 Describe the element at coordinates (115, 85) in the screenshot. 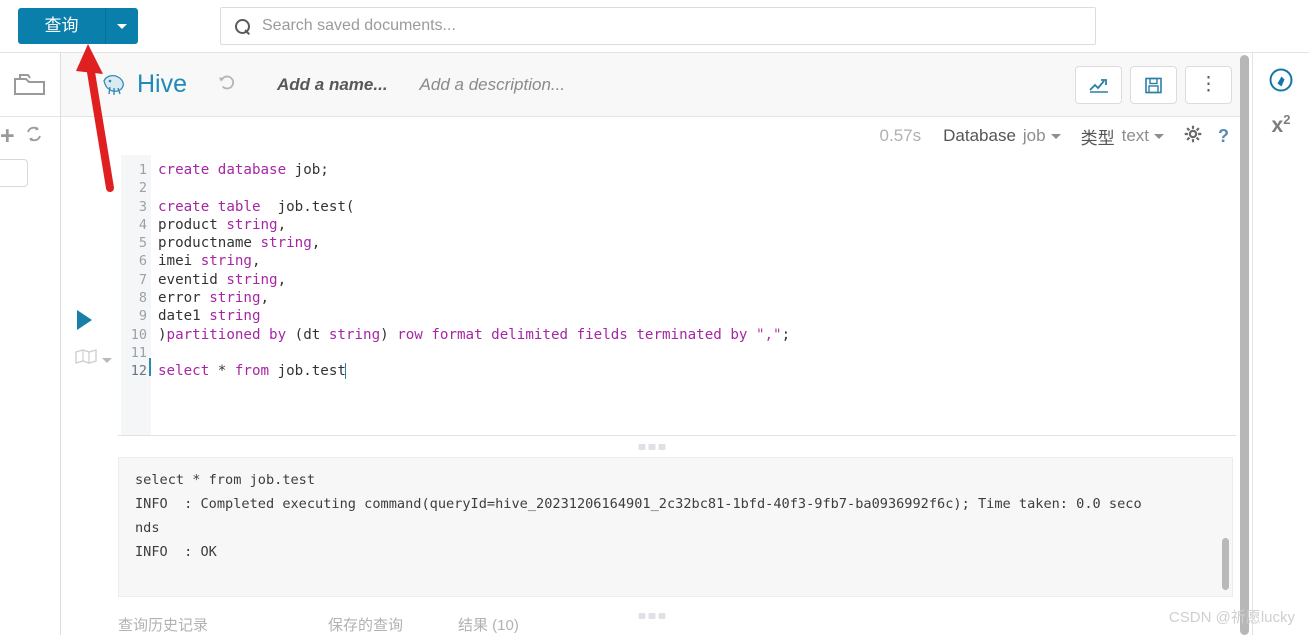

I see `hive-elephant-logo-icon` at that location.